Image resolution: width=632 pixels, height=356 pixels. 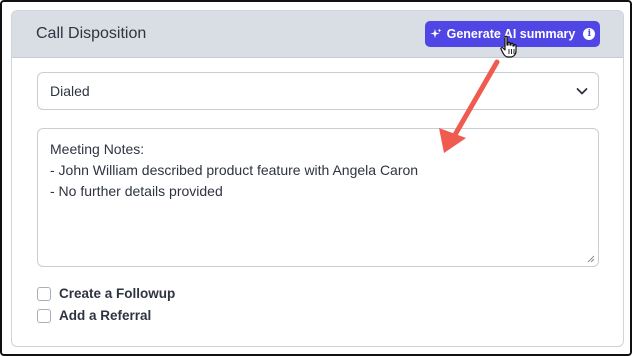 I want to click on chevron-down-icon, so click(x=582, y=91).